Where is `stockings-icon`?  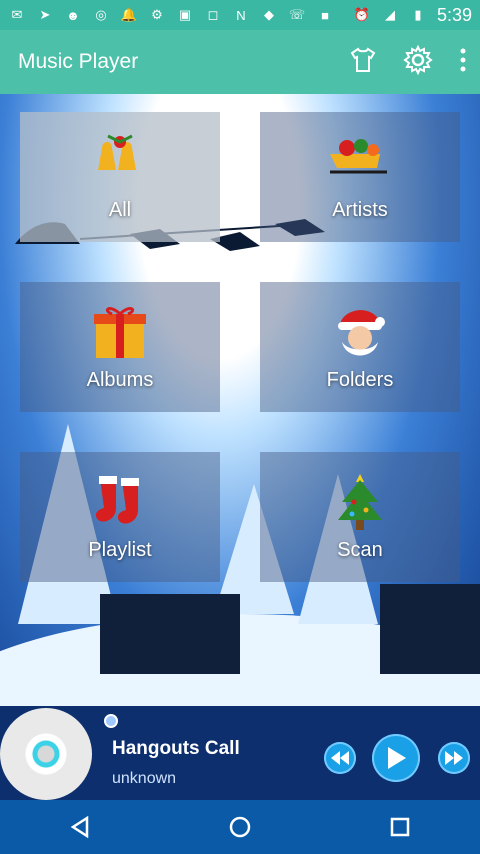 stockings-icon is located at coordinates (120, 504).